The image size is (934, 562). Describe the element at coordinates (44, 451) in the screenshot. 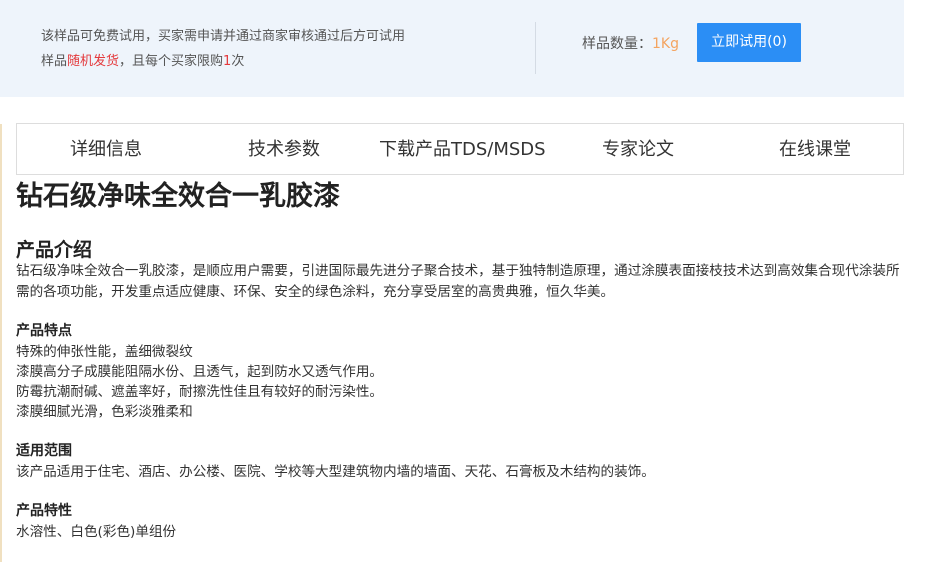

I see `scope-heading: 适用范围` at that location.